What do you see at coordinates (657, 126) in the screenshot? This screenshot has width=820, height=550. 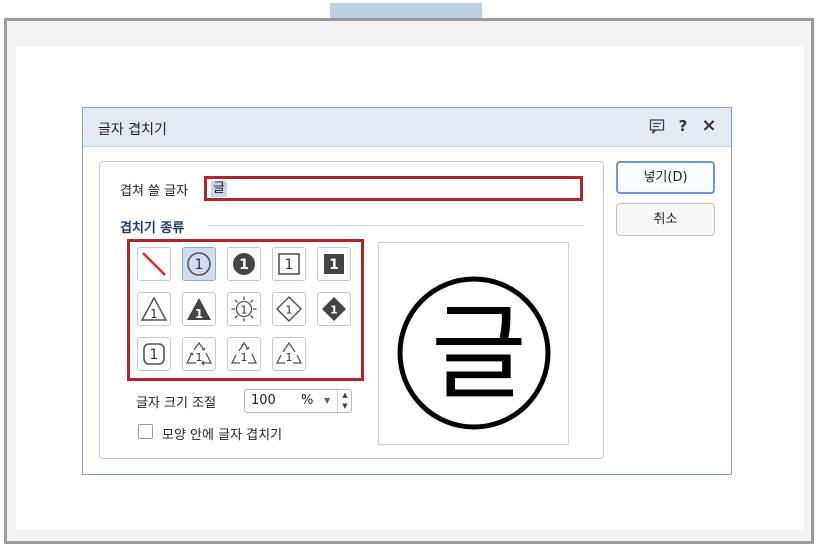 I see `comment-icon` at bounding box center [657, 126].